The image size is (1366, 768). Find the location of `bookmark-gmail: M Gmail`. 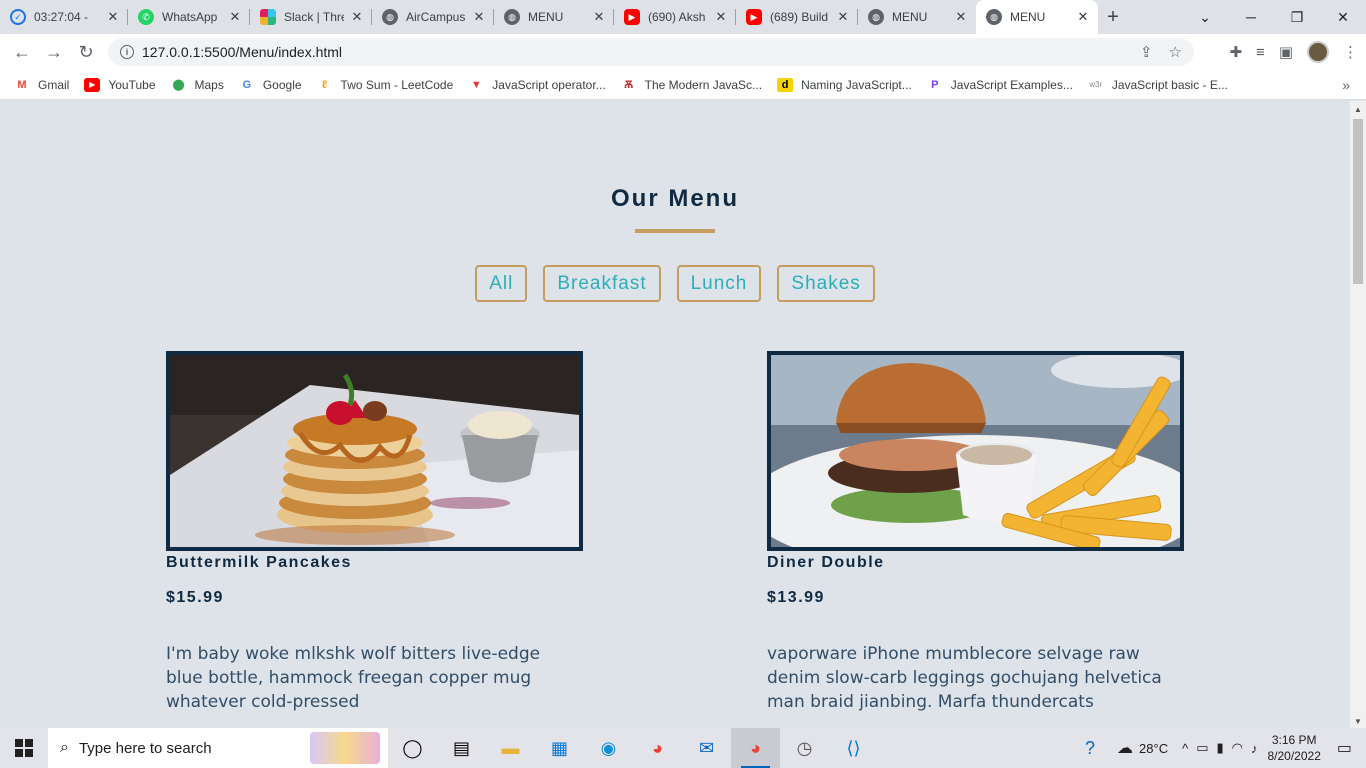

bookmark-gmail: M Gmail is located at coordinates (41, 85).